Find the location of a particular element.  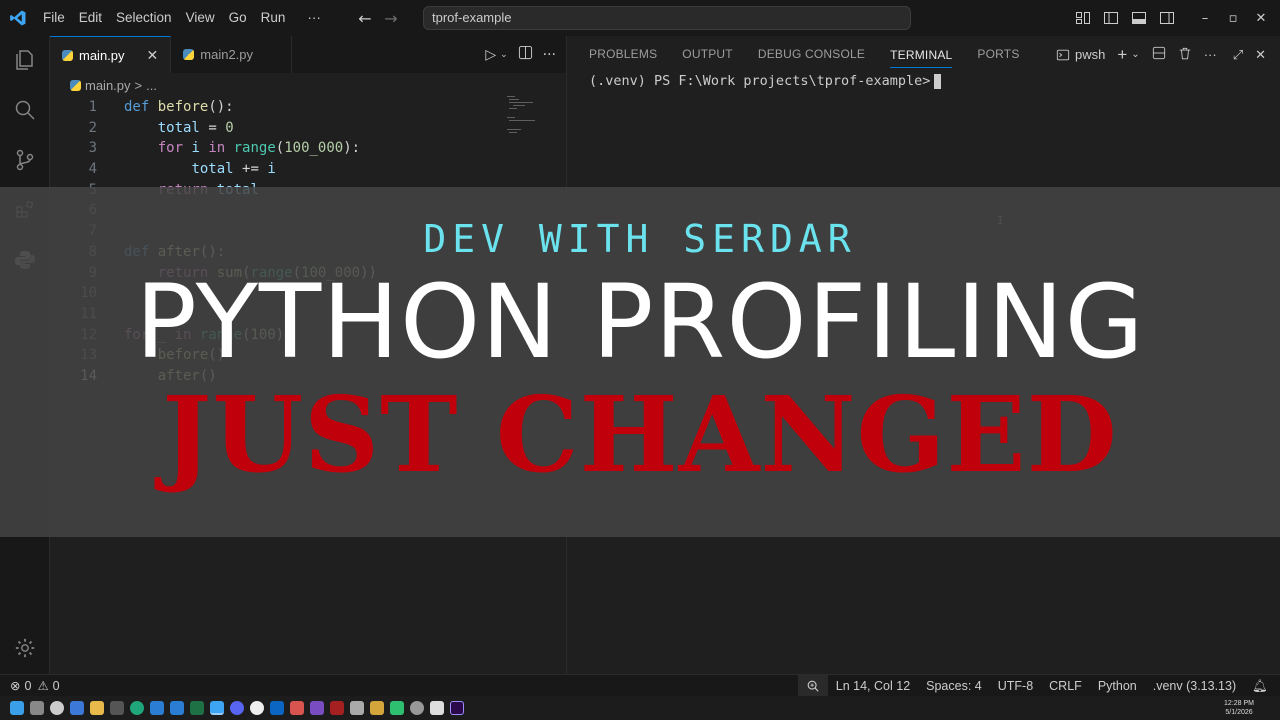

restore-window-icon: ▫ is located at coordinates (1233, 18).